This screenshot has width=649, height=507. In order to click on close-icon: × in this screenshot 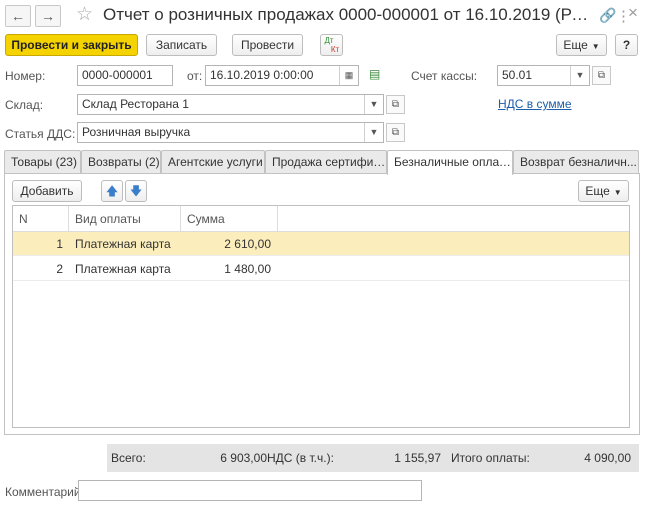, I will do `click(633, 13)`.